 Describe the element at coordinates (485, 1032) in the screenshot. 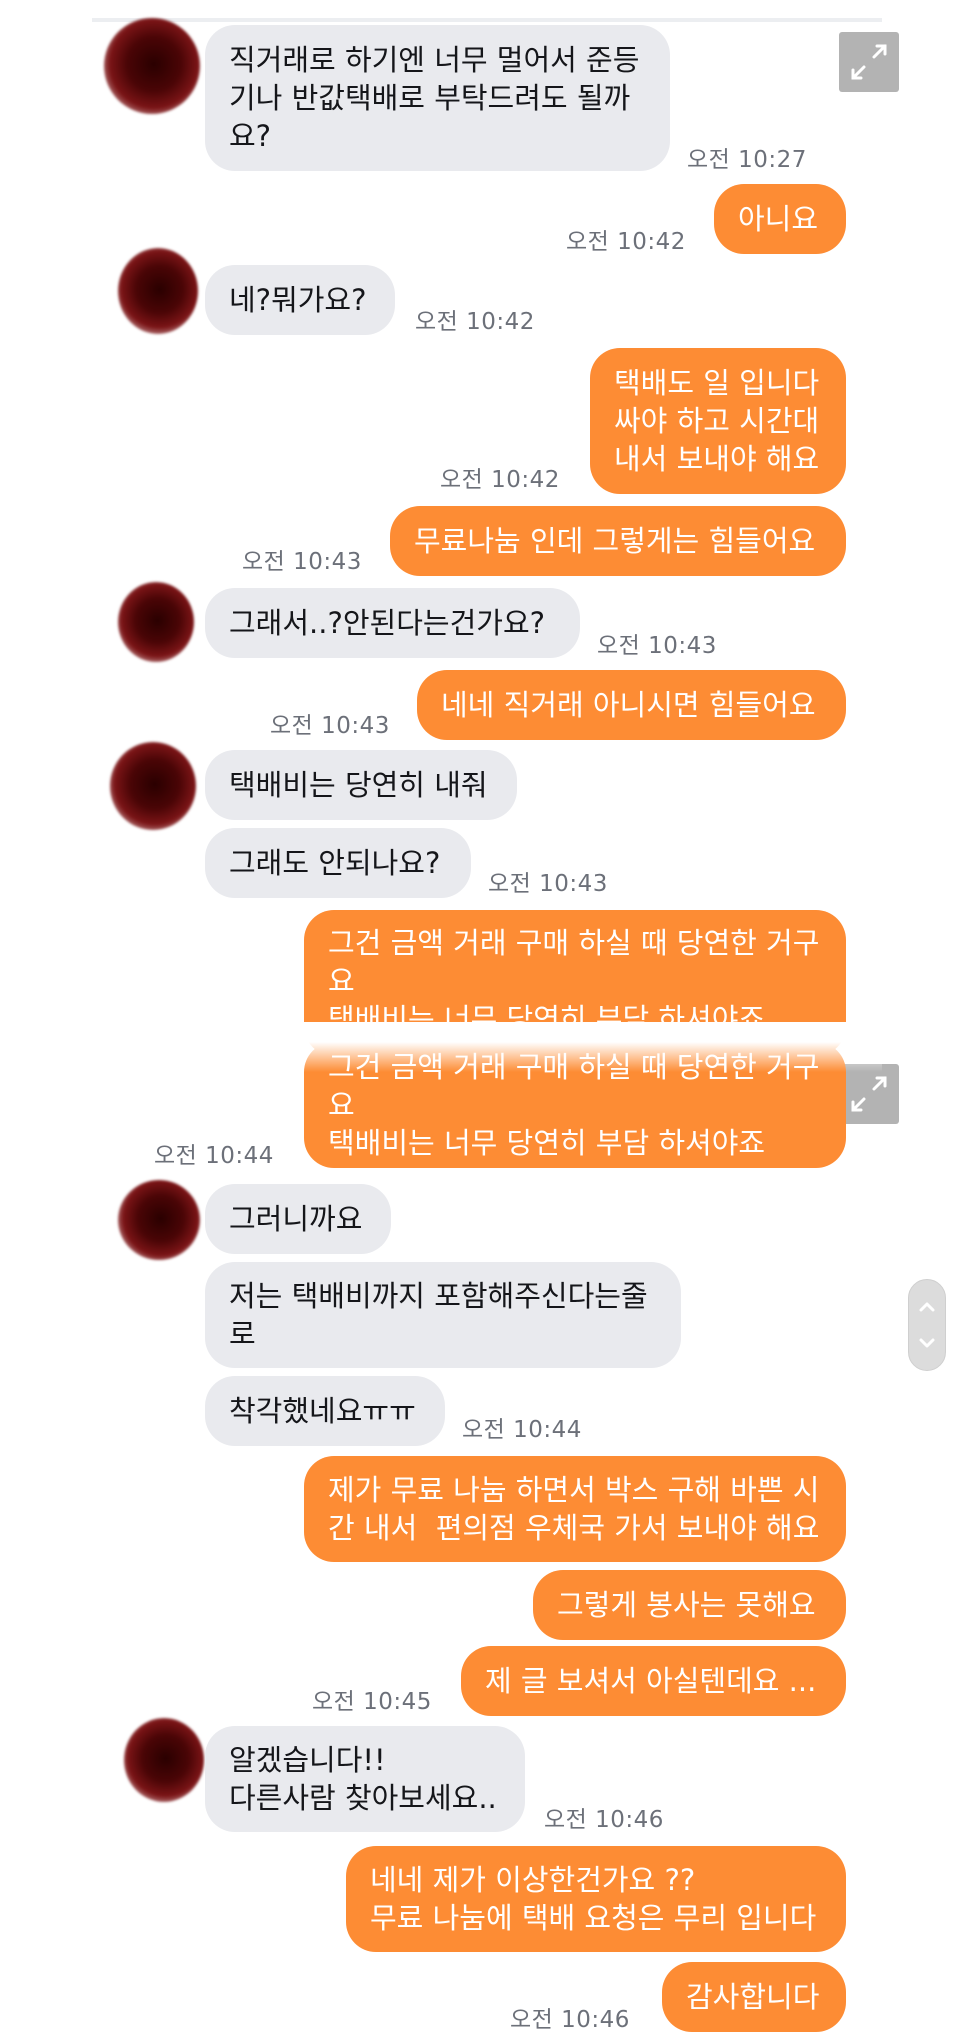

I see `screenshot-divider` at that location.